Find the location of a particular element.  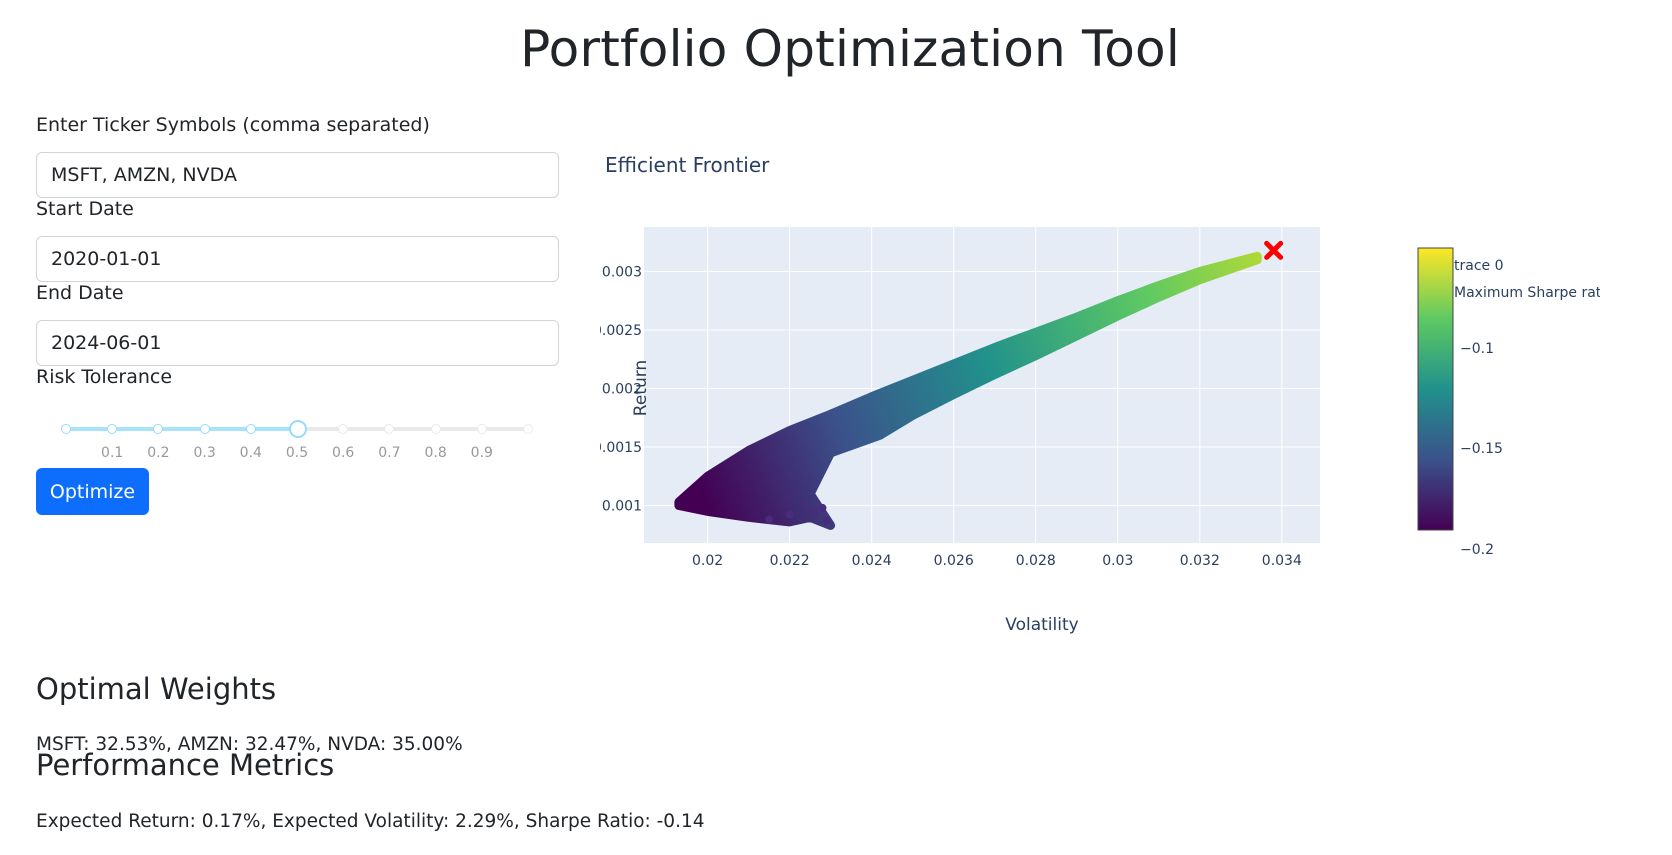

end-date-label: End Date is located at coordinates (80, 293).